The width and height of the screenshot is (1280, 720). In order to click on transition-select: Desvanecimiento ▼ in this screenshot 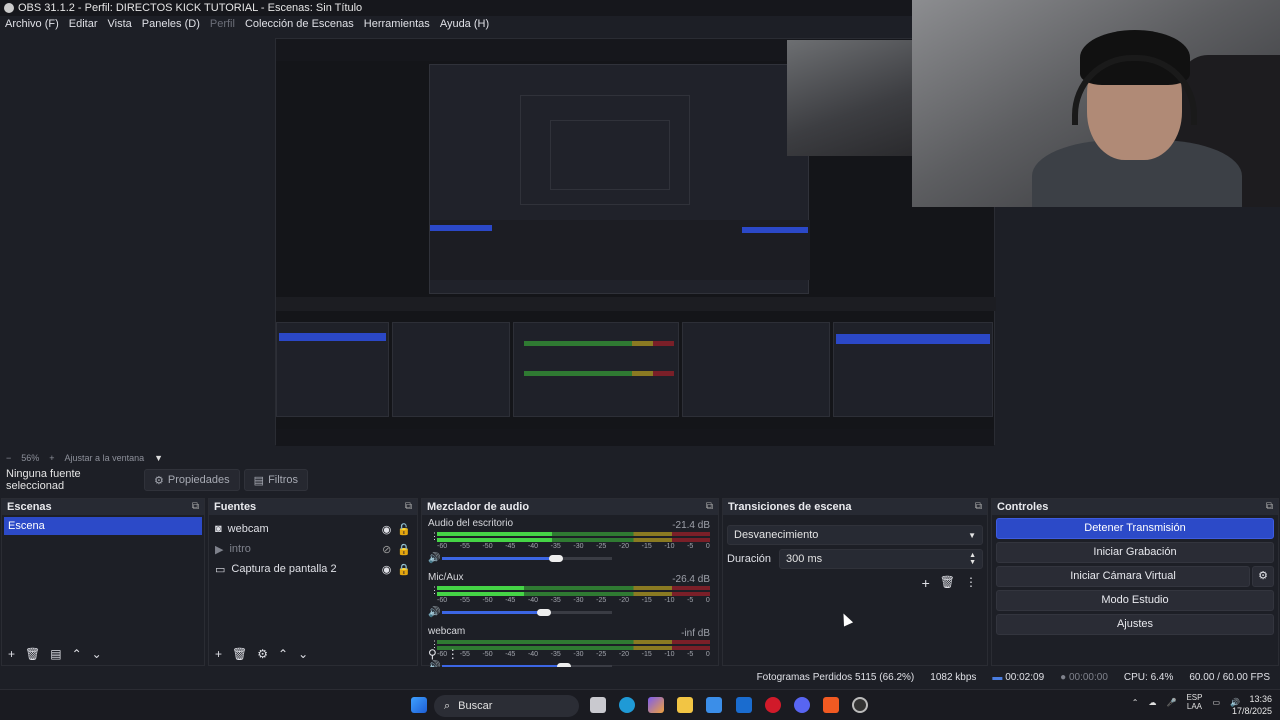, I will do `click(855, 535)`.